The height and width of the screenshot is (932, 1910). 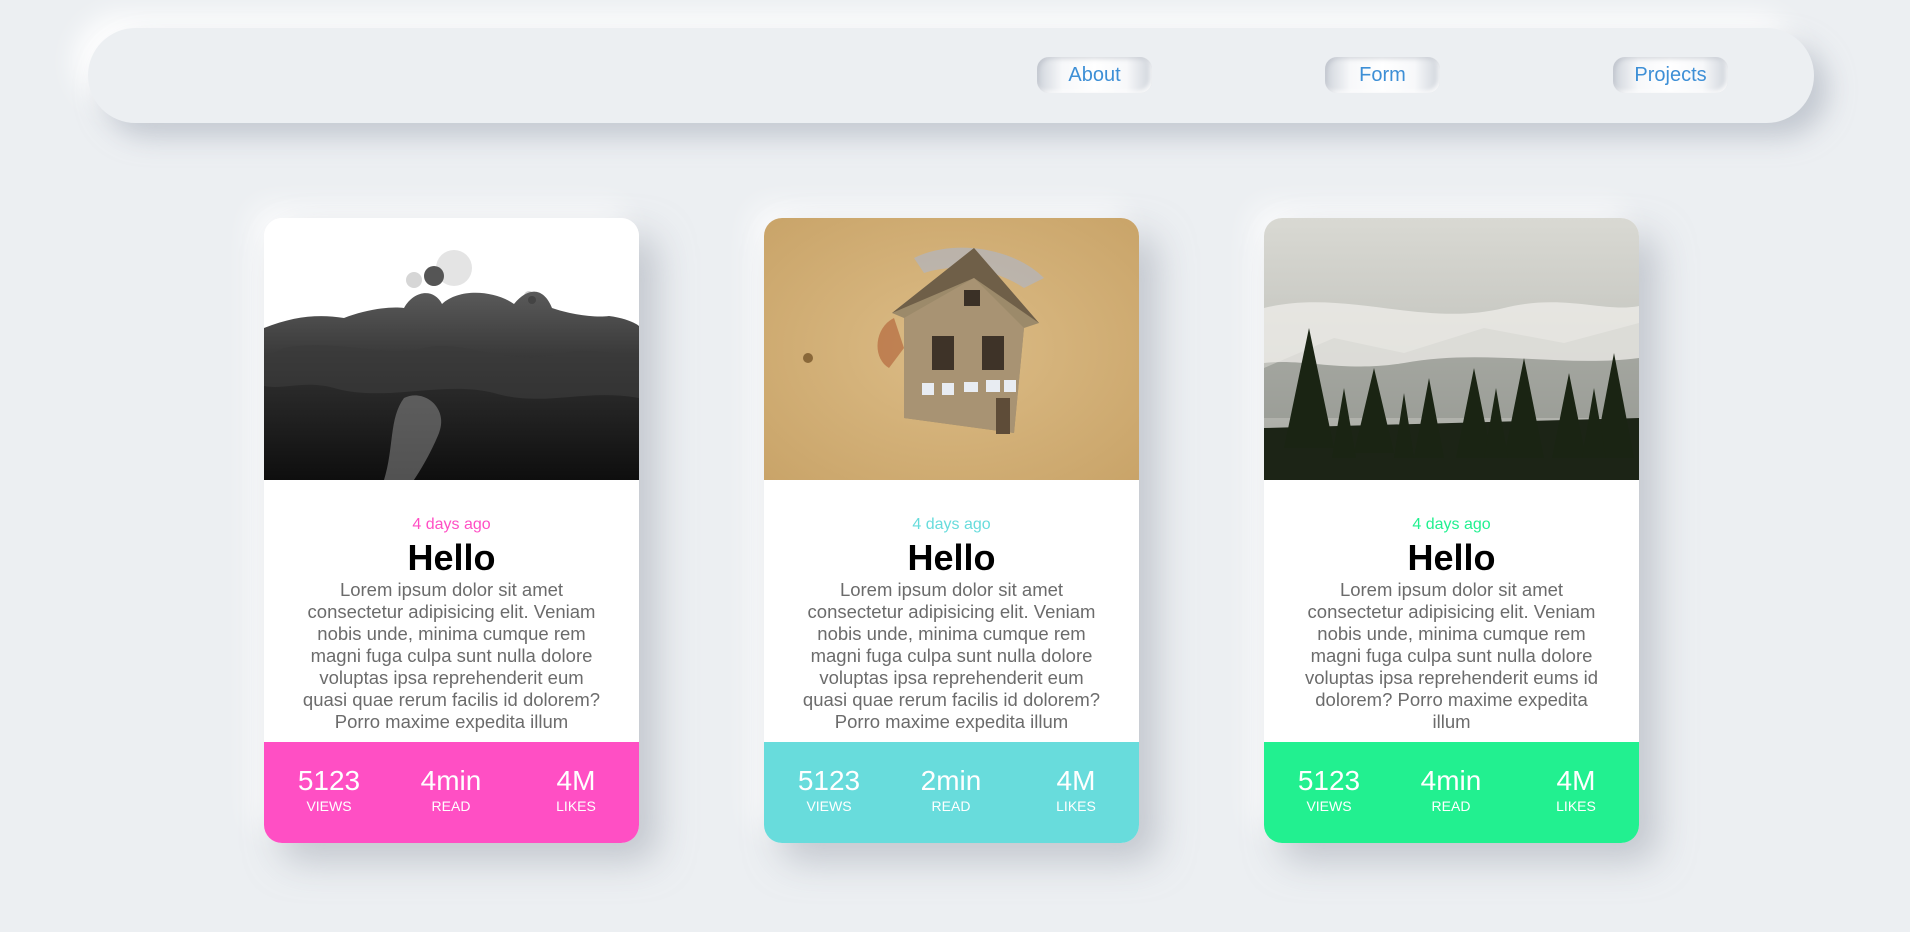 What do you see at coordinates (951, 75) in the screenshot?
I see `top-navbar: About Form Projects` at bounding box center [951, 75].